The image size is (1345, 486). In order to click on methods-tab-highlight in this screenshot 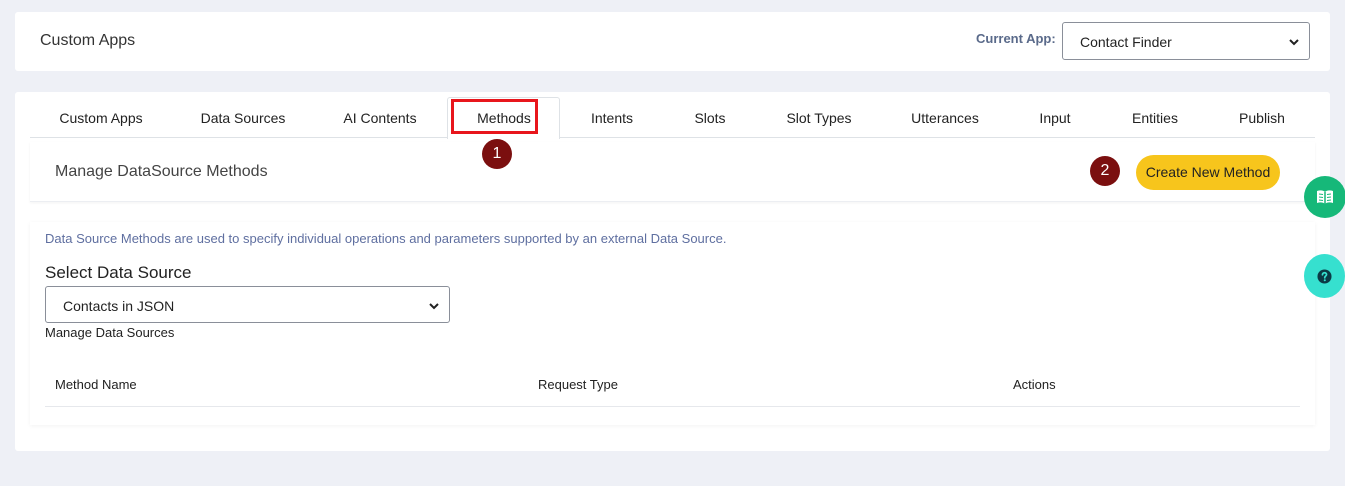, I will do `click(494, 116)`.